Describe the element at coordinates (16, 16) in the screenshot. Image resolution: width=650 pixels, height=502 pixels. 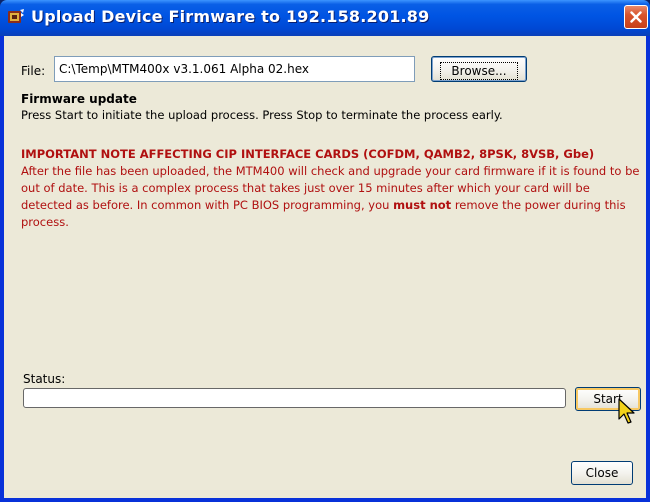
I see `app-icon` at that location.